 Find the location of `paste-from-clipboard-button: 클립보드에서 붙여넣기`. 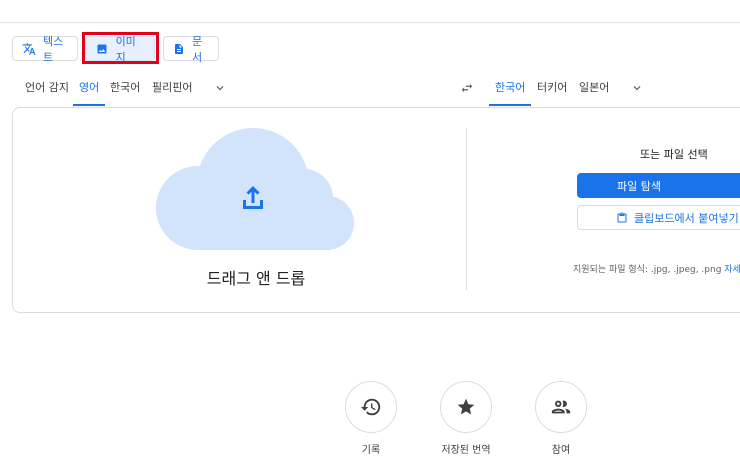

paste-from-clipboard-button: 클립보드에서 붙여넣기 is located at coordinates (658, 217).